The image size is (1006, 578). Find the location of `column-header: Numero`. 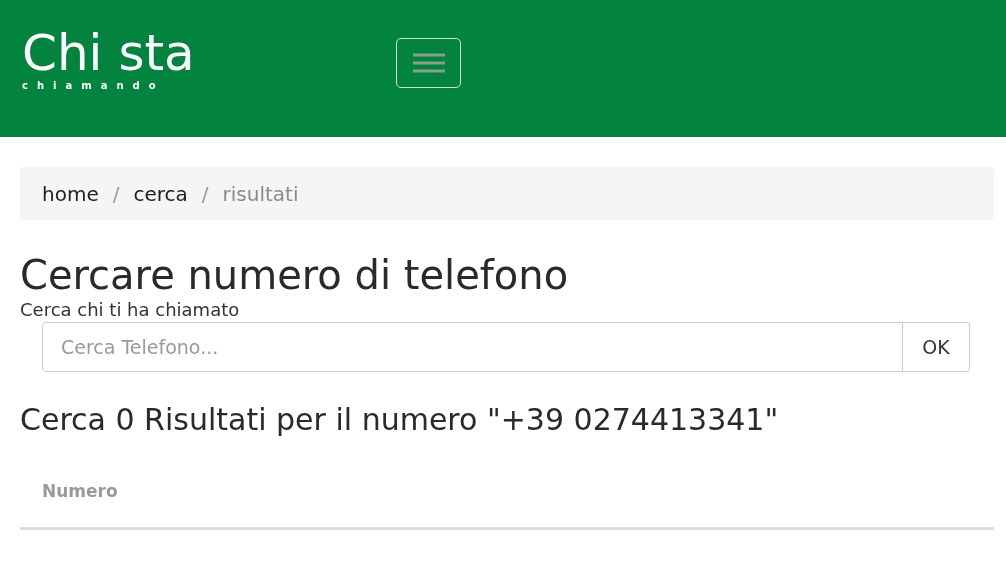

column-header: Numero is located at coordinates (80, 491).